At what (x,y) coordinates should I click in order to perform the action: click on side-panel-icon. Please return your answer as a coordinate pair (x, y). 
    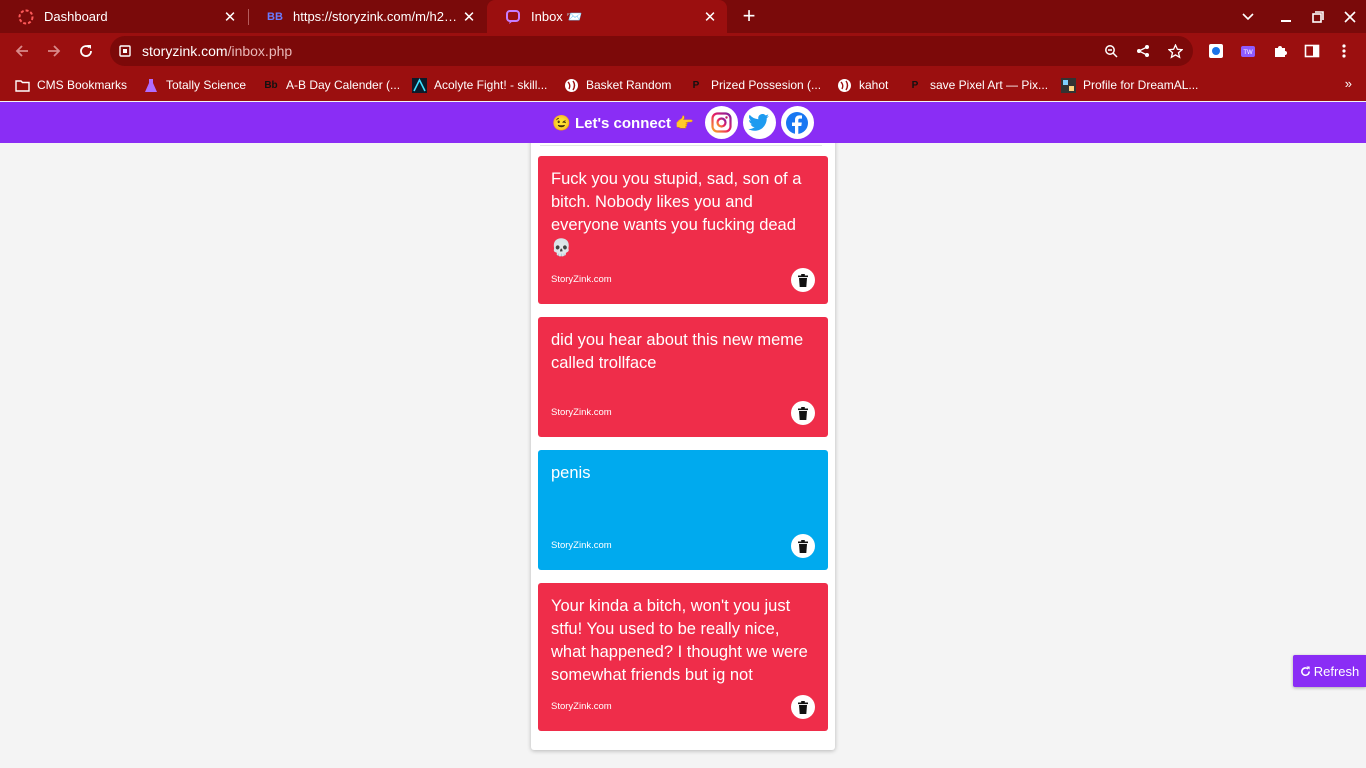
    Looking at the image, I should click on (1312, 51).